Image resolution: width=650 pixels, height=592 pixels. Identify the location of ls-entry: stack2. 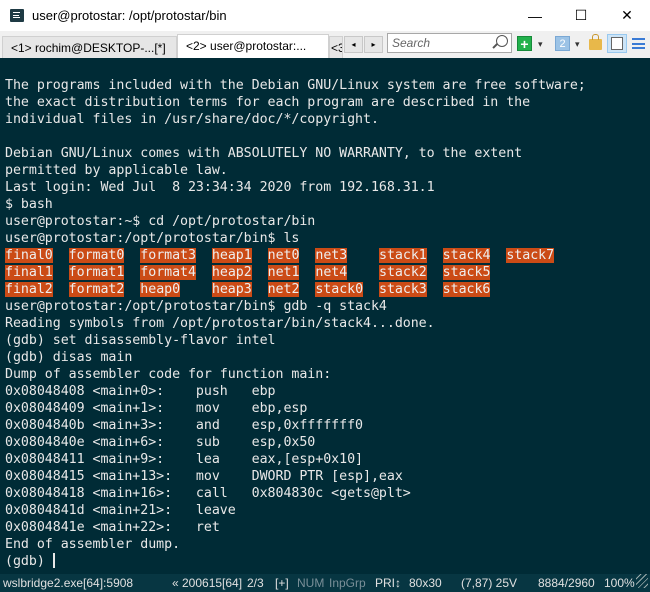
(403, 272).